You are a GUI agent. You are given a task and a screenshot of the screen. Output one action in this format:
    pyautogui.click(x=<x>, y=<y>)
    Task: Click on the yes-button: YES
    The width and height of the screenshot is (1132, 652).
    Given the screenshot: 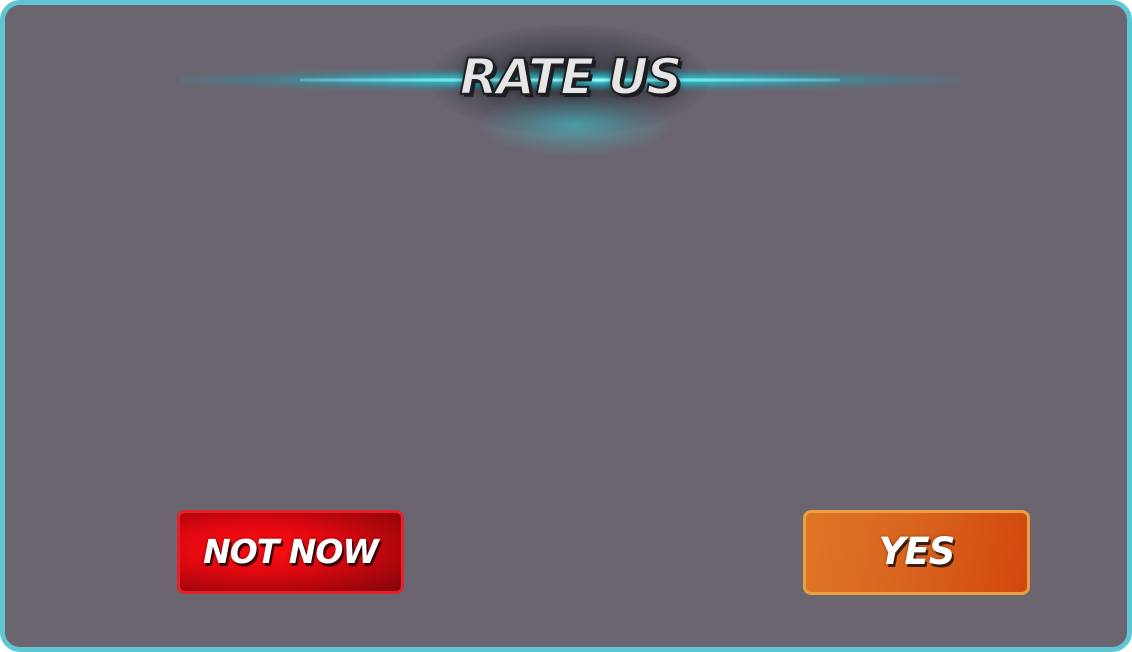 What is the action you would take?
    pyautogui.click(x=916, y=552)
    